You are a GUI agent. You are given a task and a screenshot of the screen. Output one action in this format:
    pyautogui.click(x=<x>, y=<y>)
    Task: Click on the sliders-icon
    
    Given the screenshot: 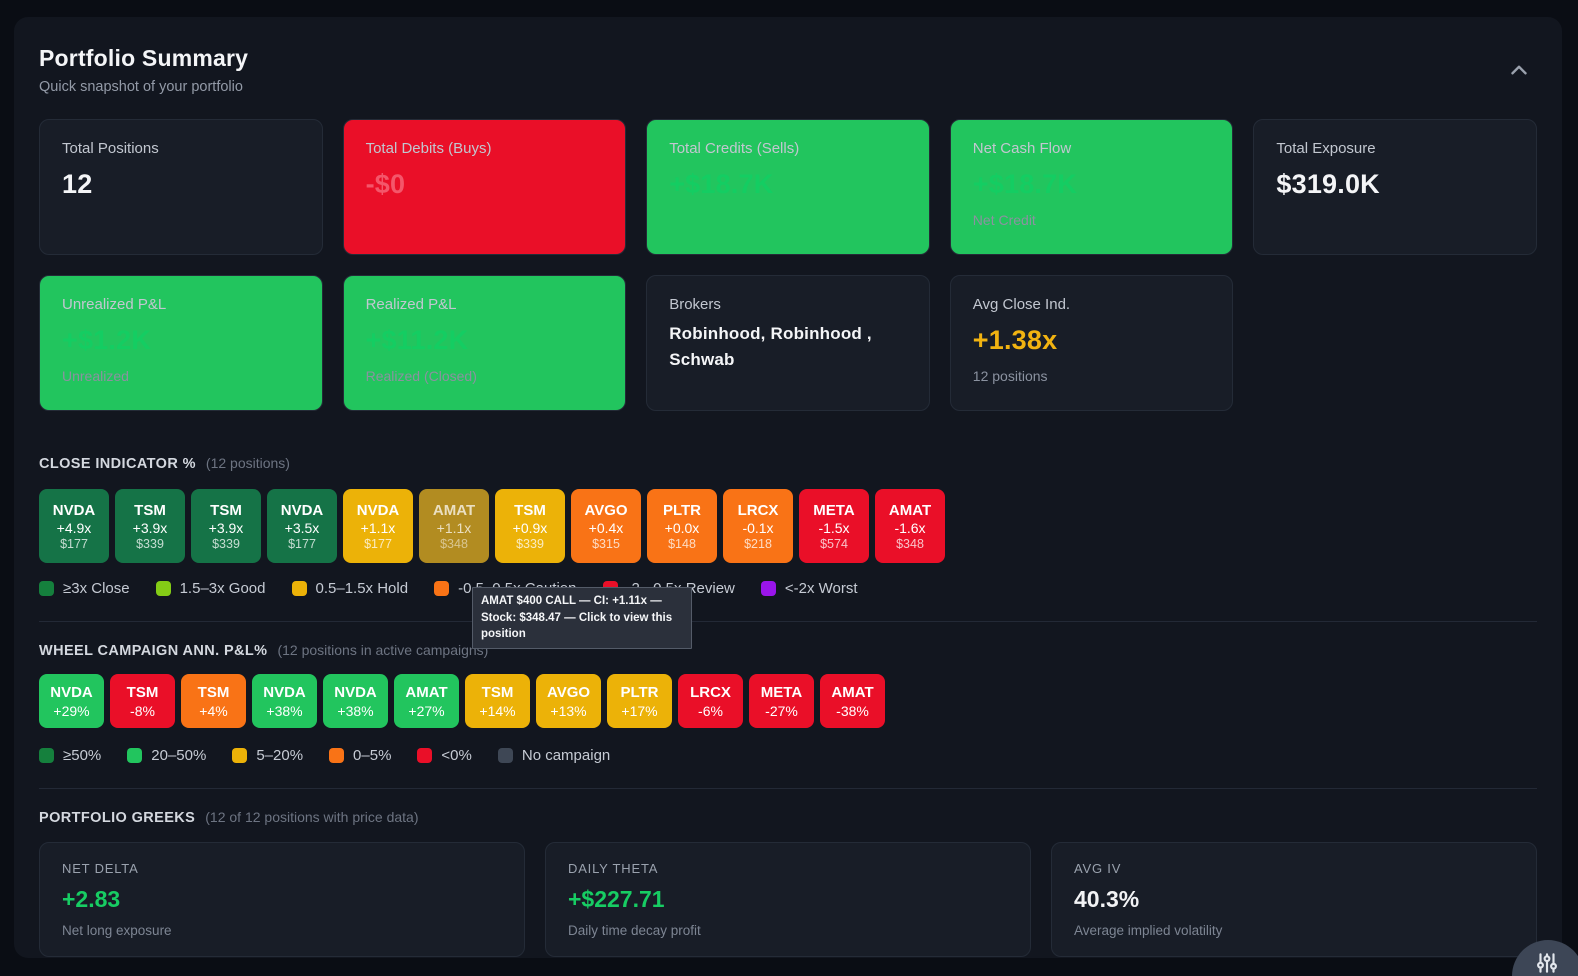 What is the action you would take?
    pyautogui.click(x=1547, y=963)
    